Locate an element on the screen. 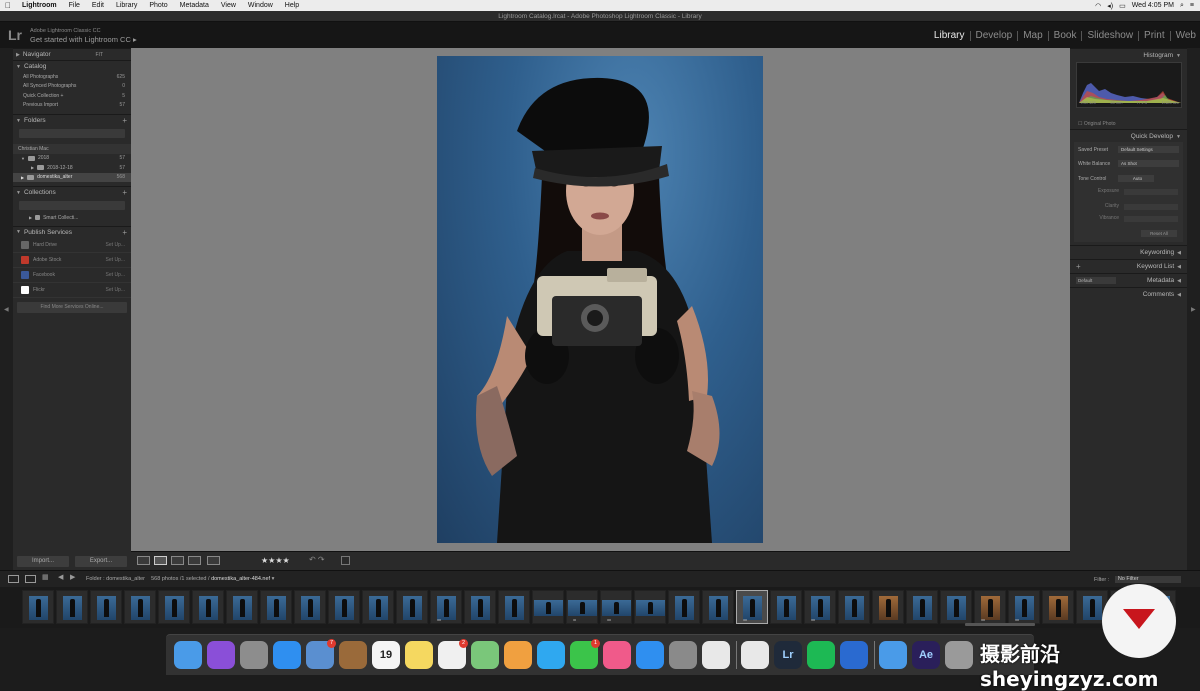 The image size is (1200, 691). messages-icon is located at coordinates (551, 655).